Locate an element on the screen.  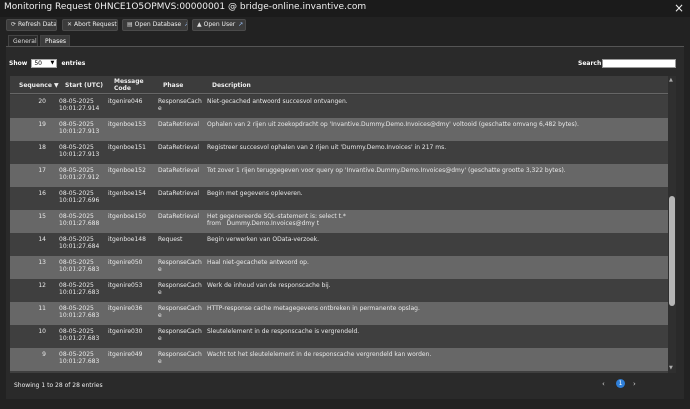
cell-message-code: itgenire049 is located at coordinates (125, 354).